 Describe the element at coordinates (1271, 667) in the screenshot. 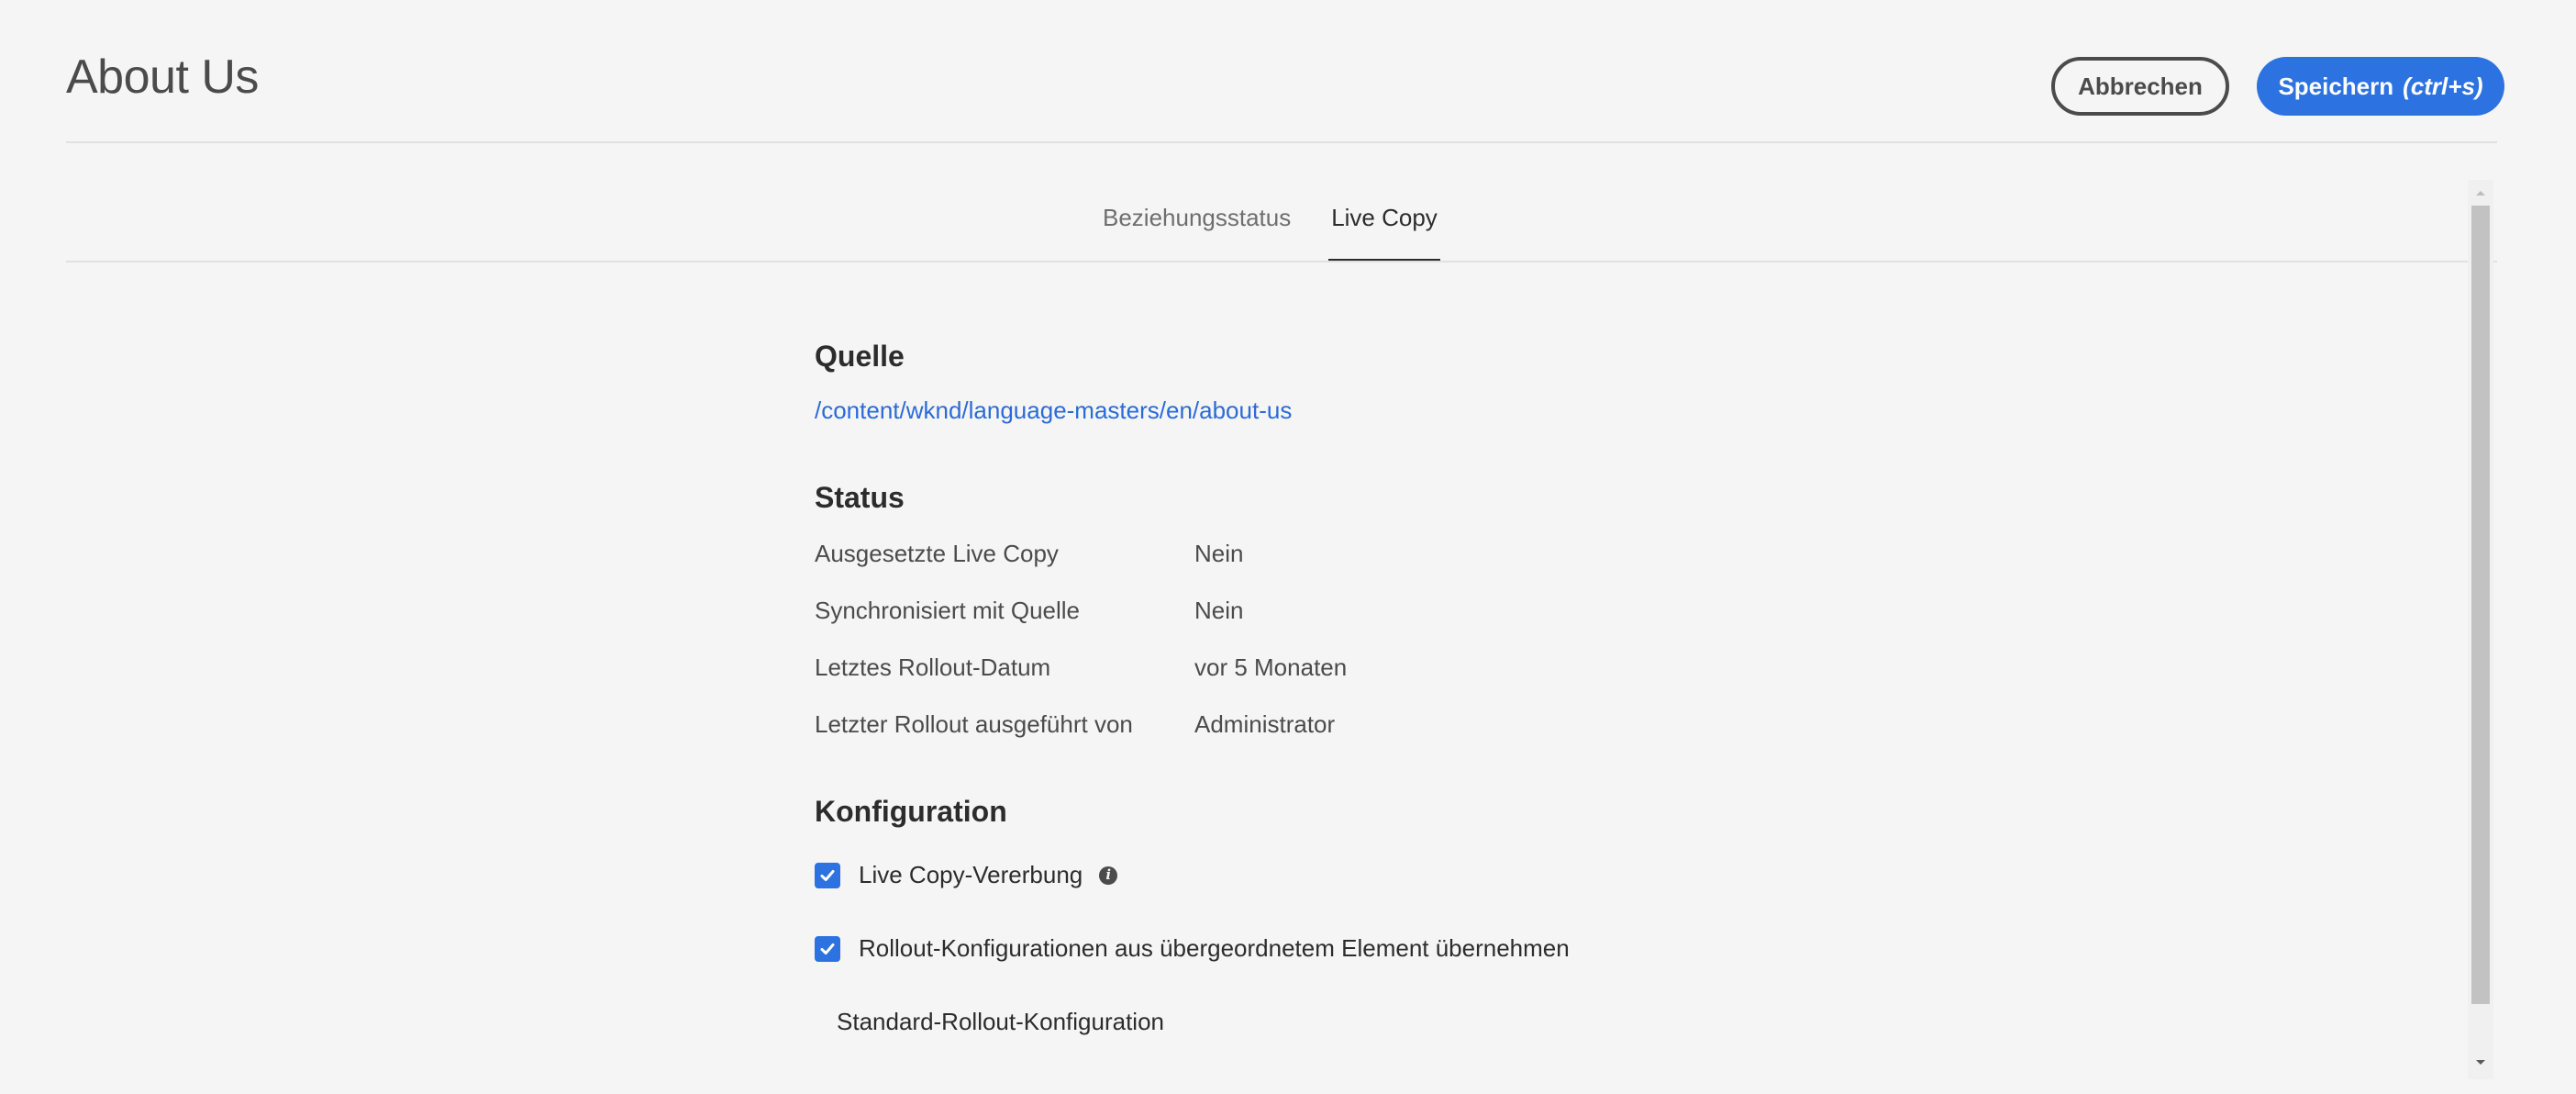

I see `status-value: vor 5 Monaten` at that location.